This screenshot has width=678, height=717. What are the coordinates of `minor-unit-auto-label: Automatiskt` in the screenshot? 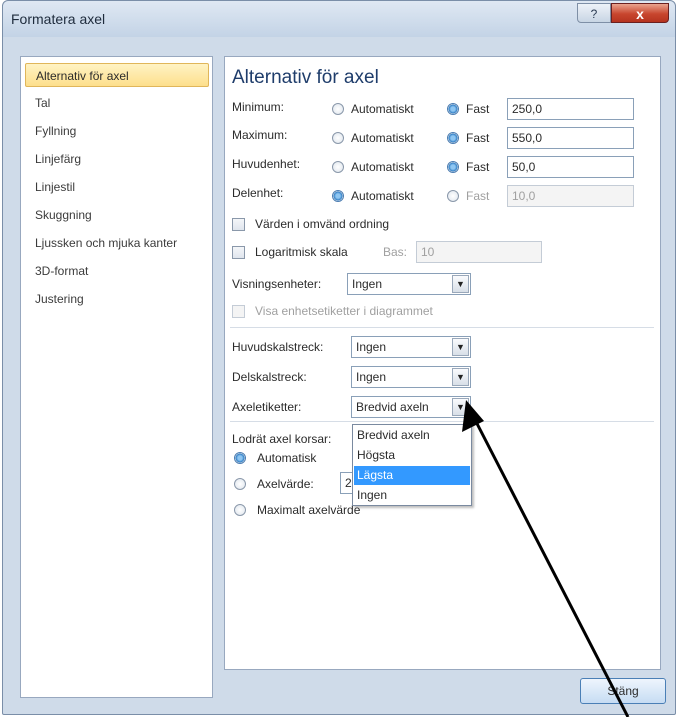 It's located at (382, 196).